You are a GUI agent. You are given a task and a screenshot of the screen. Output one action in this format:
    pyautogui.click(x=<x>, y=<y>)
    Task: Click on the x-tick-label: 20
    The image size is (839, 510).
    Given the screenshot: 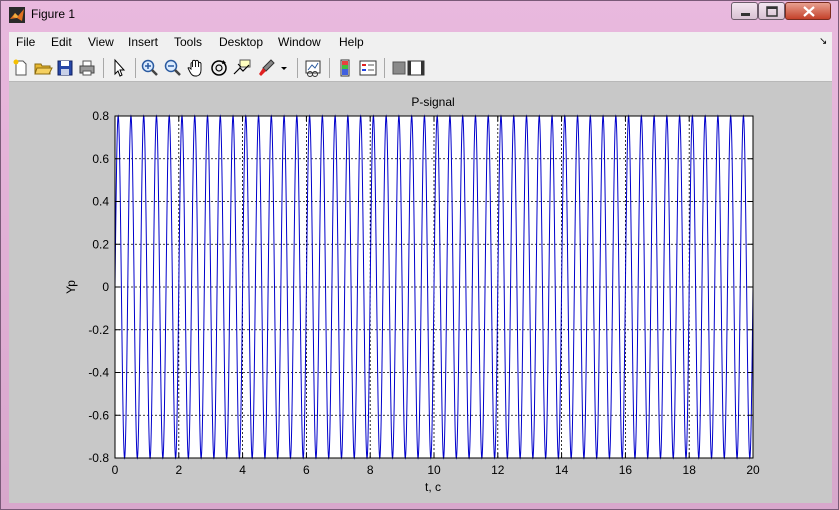 What is the action you would take?
    pyautogui.click(x=753, y=470)
    